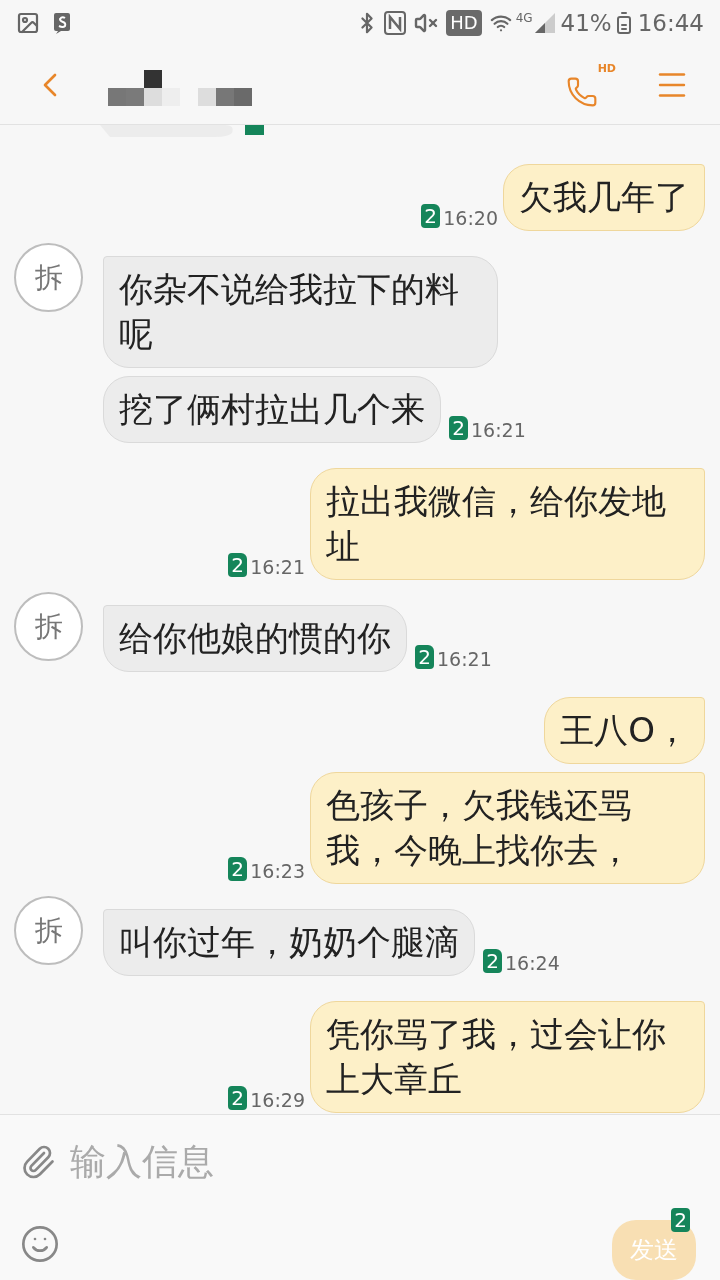 This screenshot has width=720, height=1280. I want to click on received-message: 挖了俩村拉出几个来, so click(272, 409).